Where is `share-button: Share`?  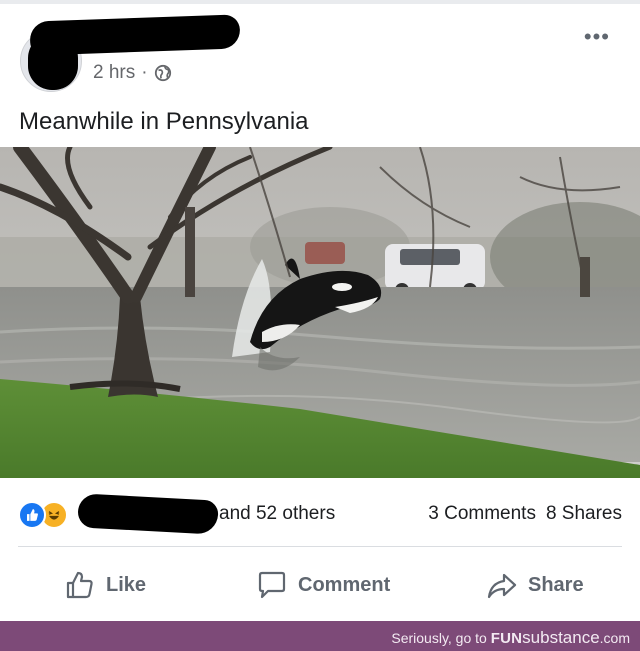 share-button: Share is located at coordinates (535, 585).